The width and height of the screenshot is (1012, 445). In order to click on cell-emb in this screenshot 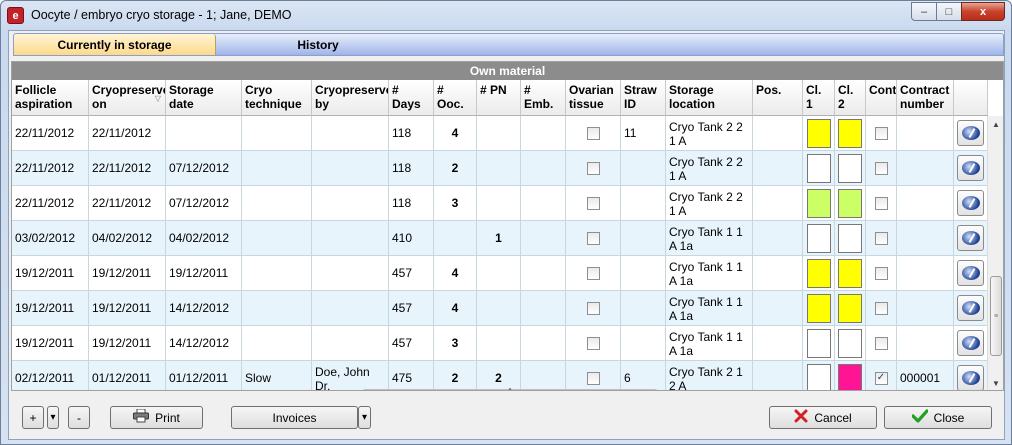, I will do `click(543, 375)`.